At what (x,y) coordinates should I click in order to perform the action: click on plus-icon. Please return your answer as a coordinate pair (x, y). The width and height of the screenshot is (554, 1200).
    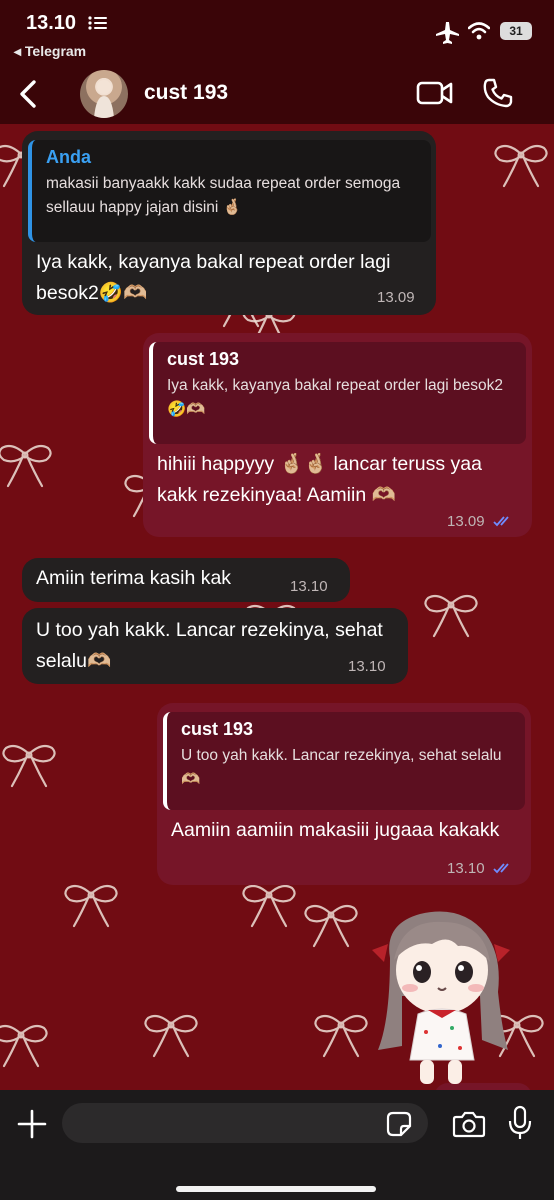
    Looking at the image, I should click on (32, 1124).